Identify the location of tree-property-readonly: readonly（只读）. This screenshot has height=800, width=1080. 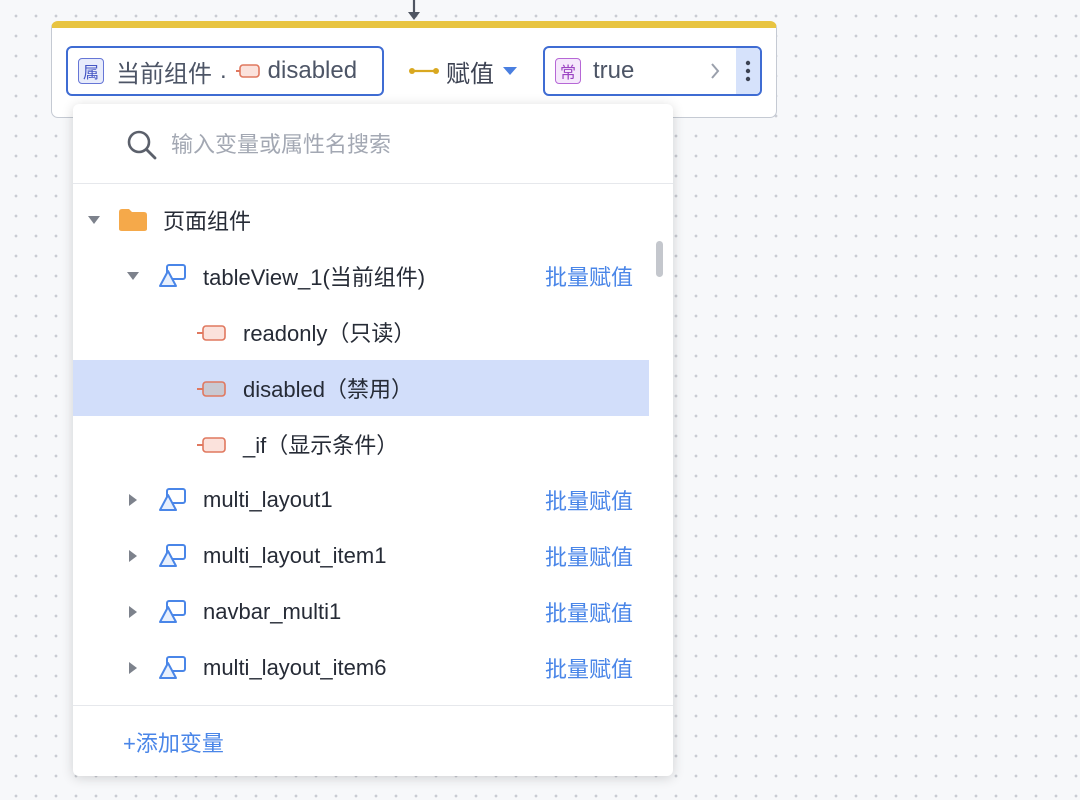
(361, 332).